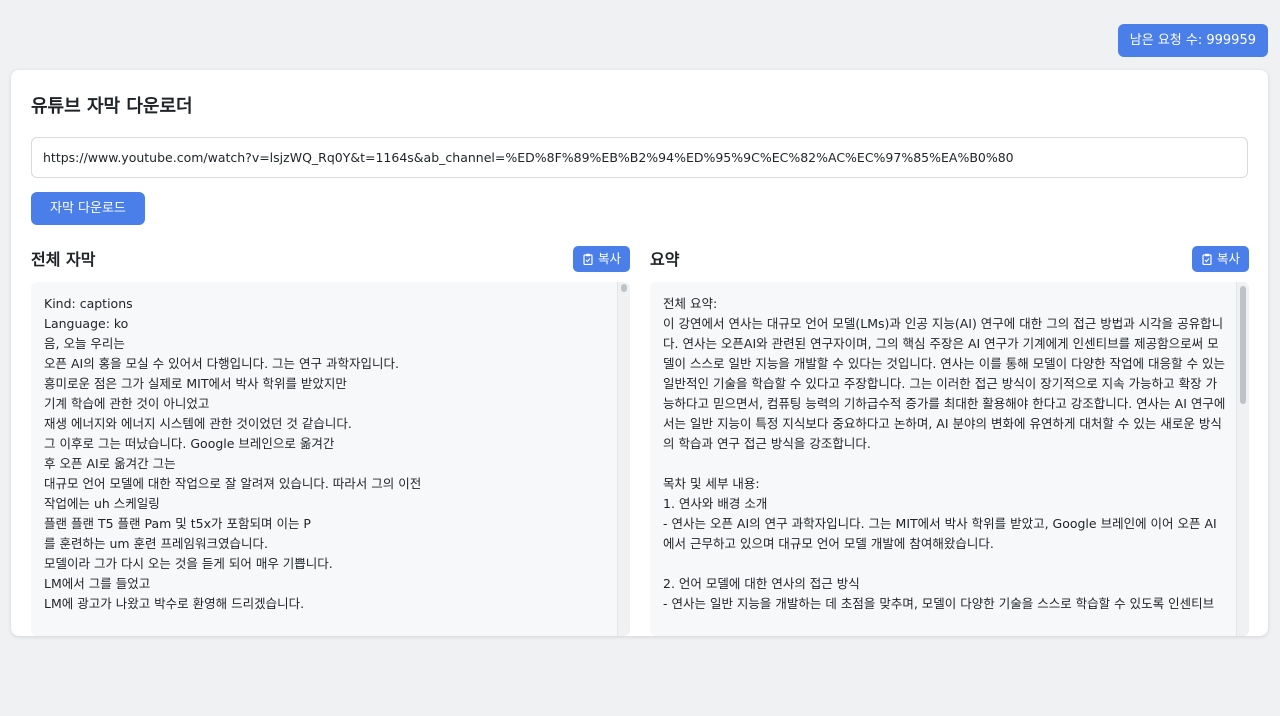 This screenshot has width=1280, height=716. I want to click on transcript-line: 기계 학습에 관한 것이 아니었고, so click(127, 403).